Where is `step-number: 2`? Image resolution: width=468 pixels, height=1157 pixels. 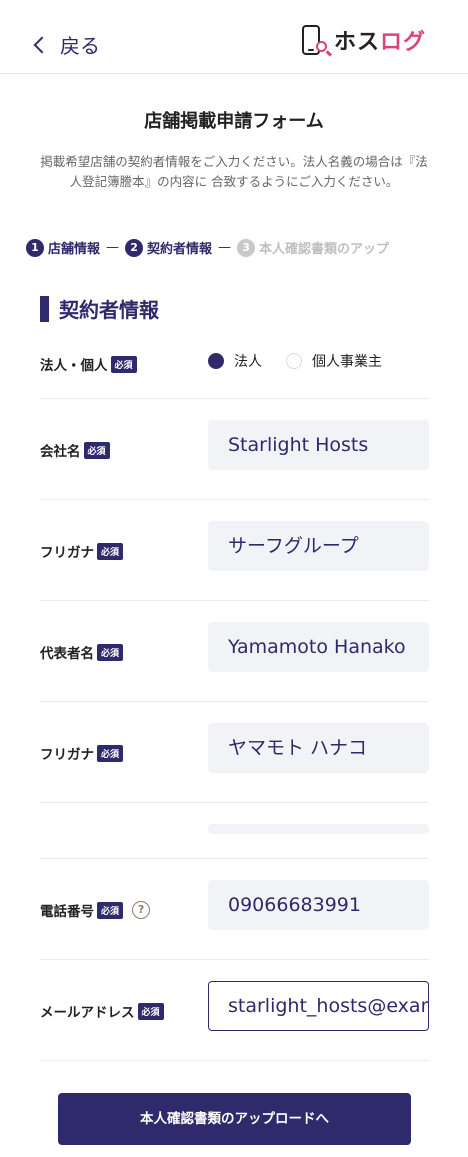 step-number: 2 is located at coordinates (134, 247).